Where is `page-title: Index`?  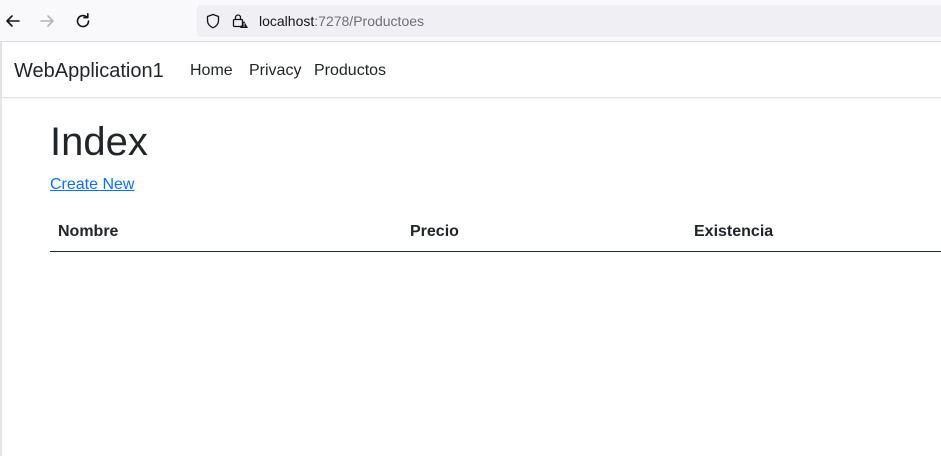
page-title: Index is located at coordinates (99, 142).